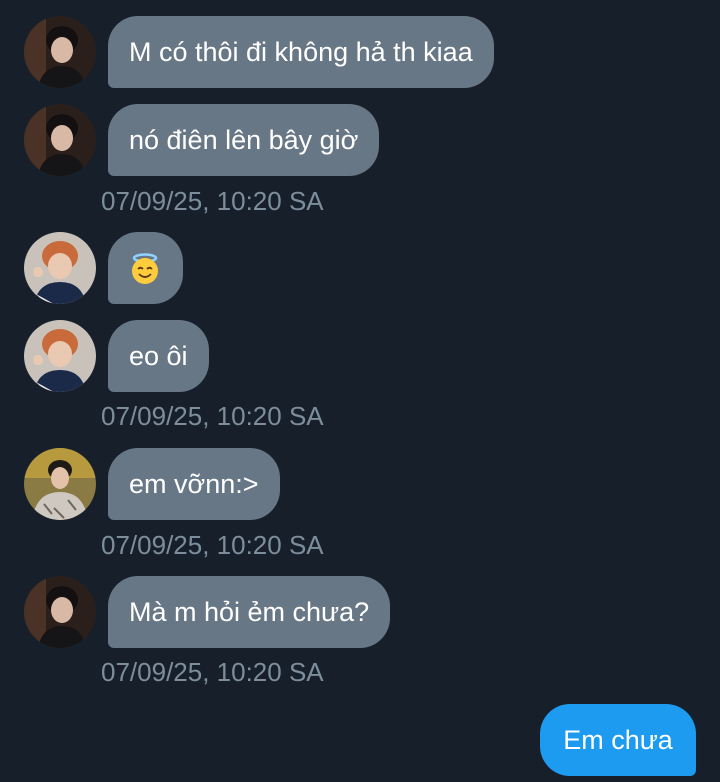 The image size is (720, 782). I want to click on message-text: Em chưa, so click(618, 740).